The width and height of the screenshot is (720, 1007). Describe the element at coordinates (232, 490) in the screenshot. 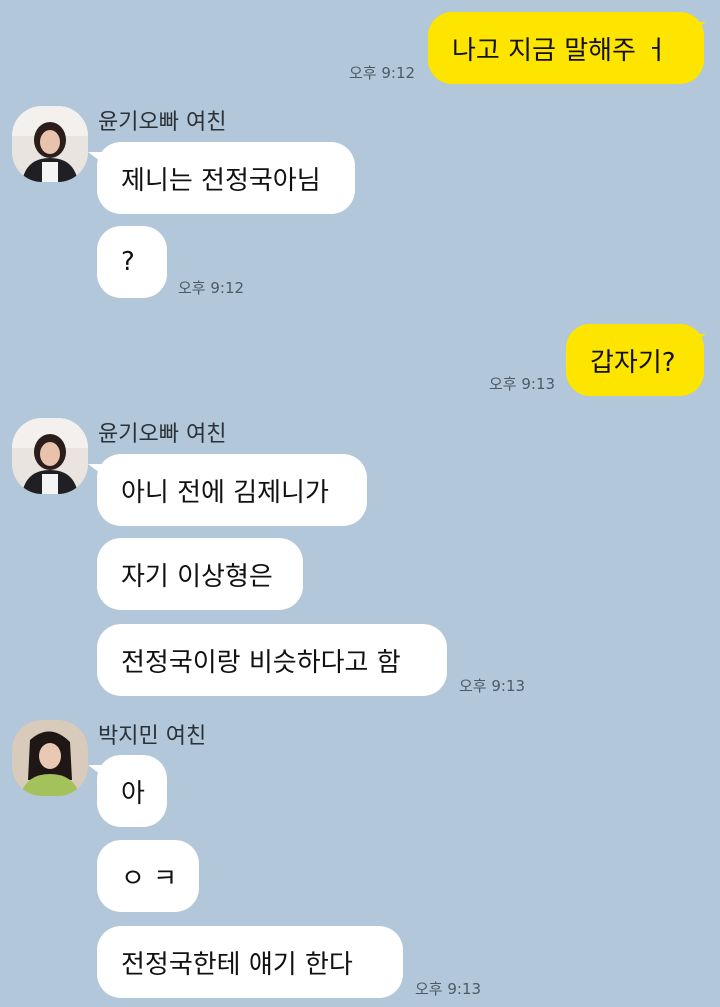

I see `incoming-message-bubble: 아니 전에 김제니가` at that location.